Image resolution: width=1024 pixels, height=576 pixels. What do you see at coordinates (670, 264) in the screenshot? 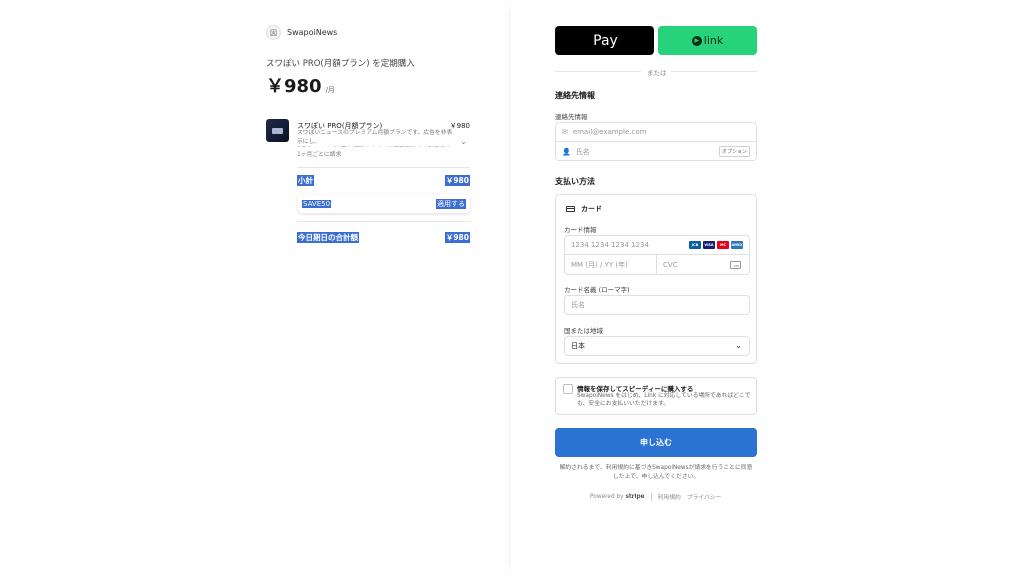
I see `cvc-placeholder: CVC` at bounding box center [670, 264].